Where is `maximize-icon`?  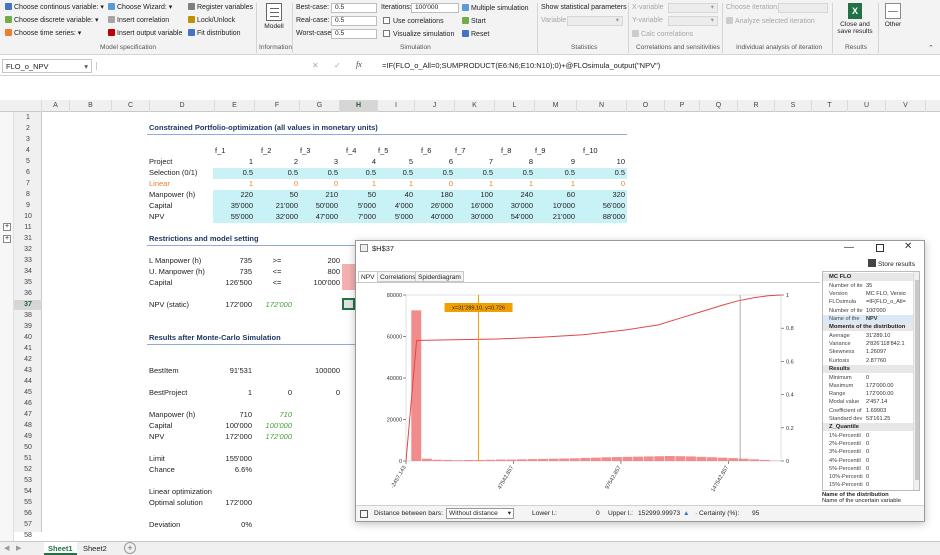
maximize-icon is located at coordinates (880, 248).